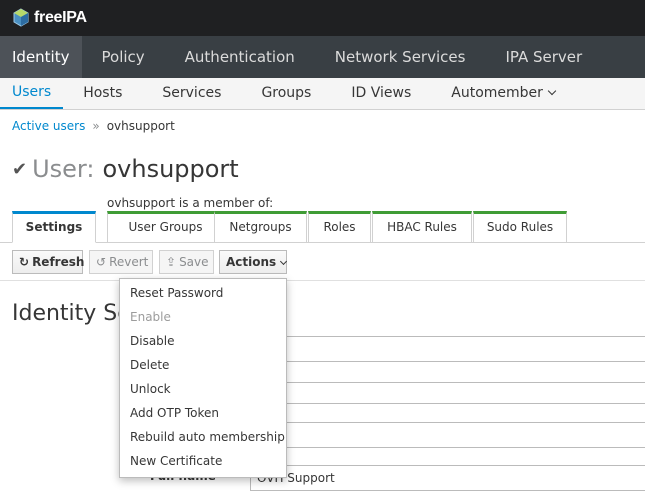 Image resolution: width=645 pixels, height=495 pixels. Describe the element at coordinates (447, 435) in the screenshot. I see `field-input-5: port` at that location.